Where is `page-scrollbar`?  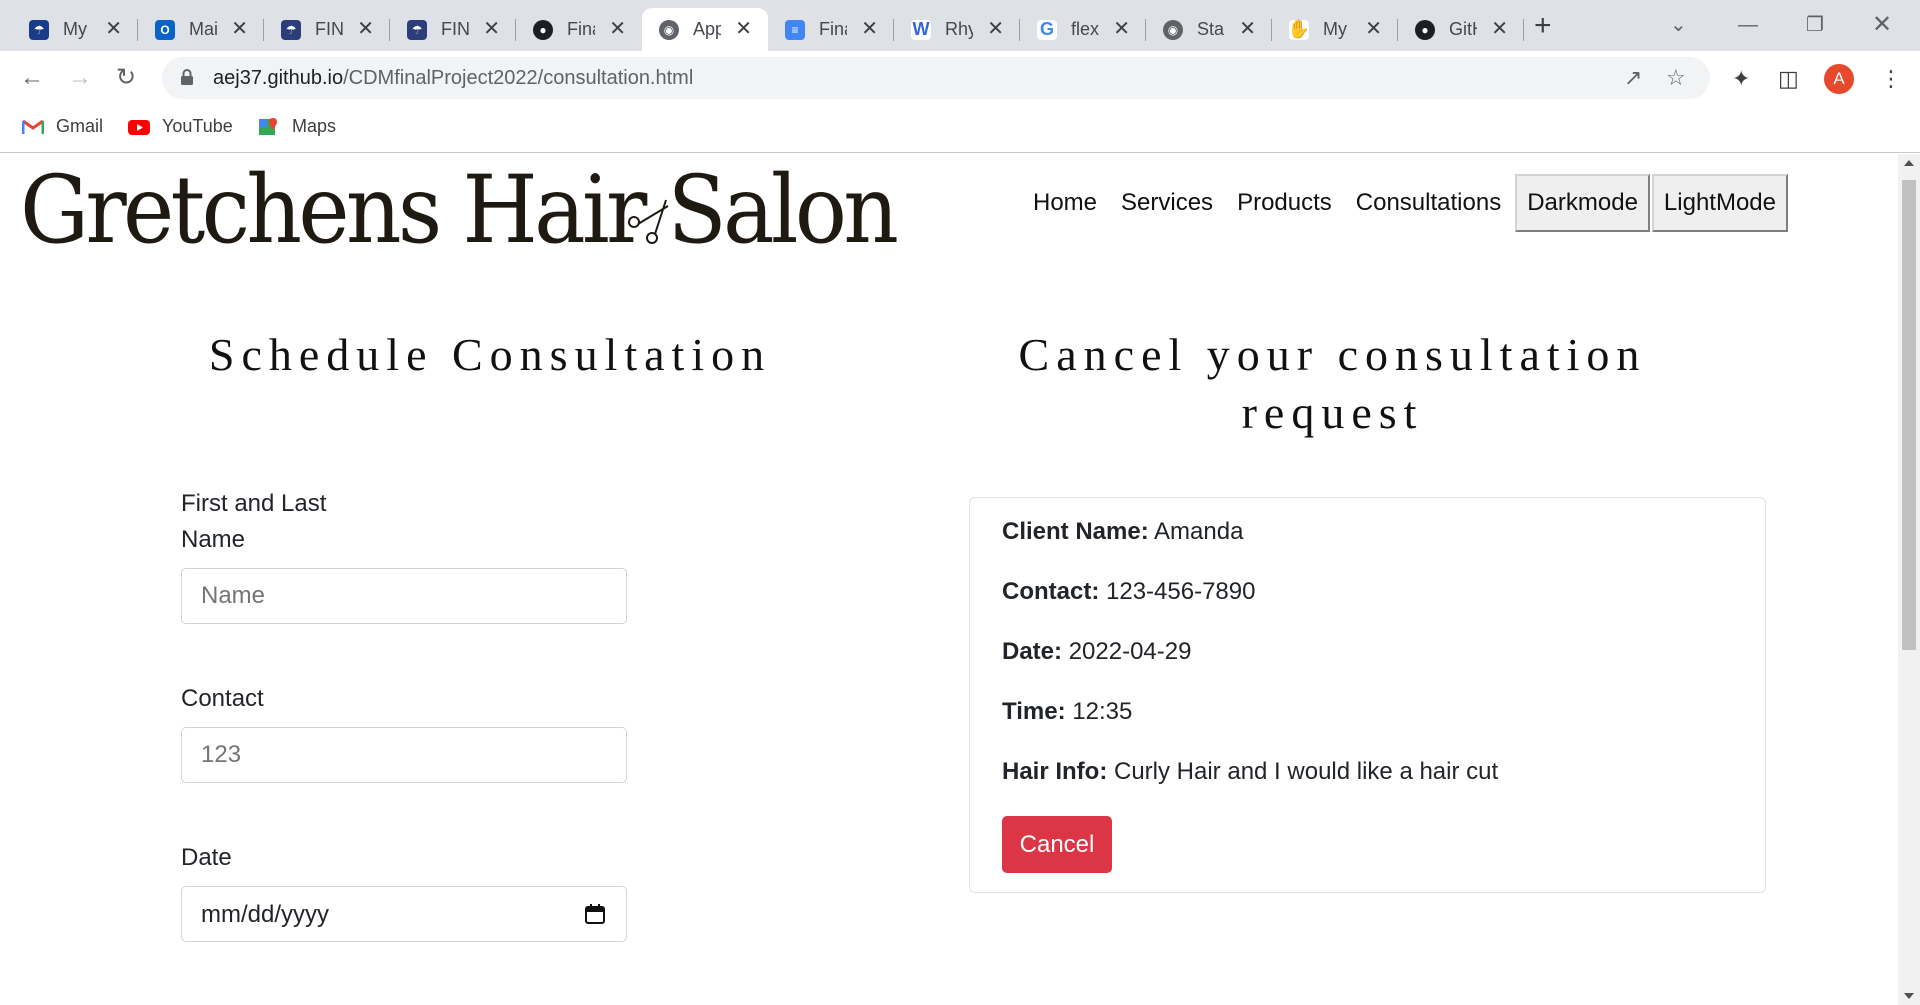
page-scrollbar is located at coordinates (1909, 579).